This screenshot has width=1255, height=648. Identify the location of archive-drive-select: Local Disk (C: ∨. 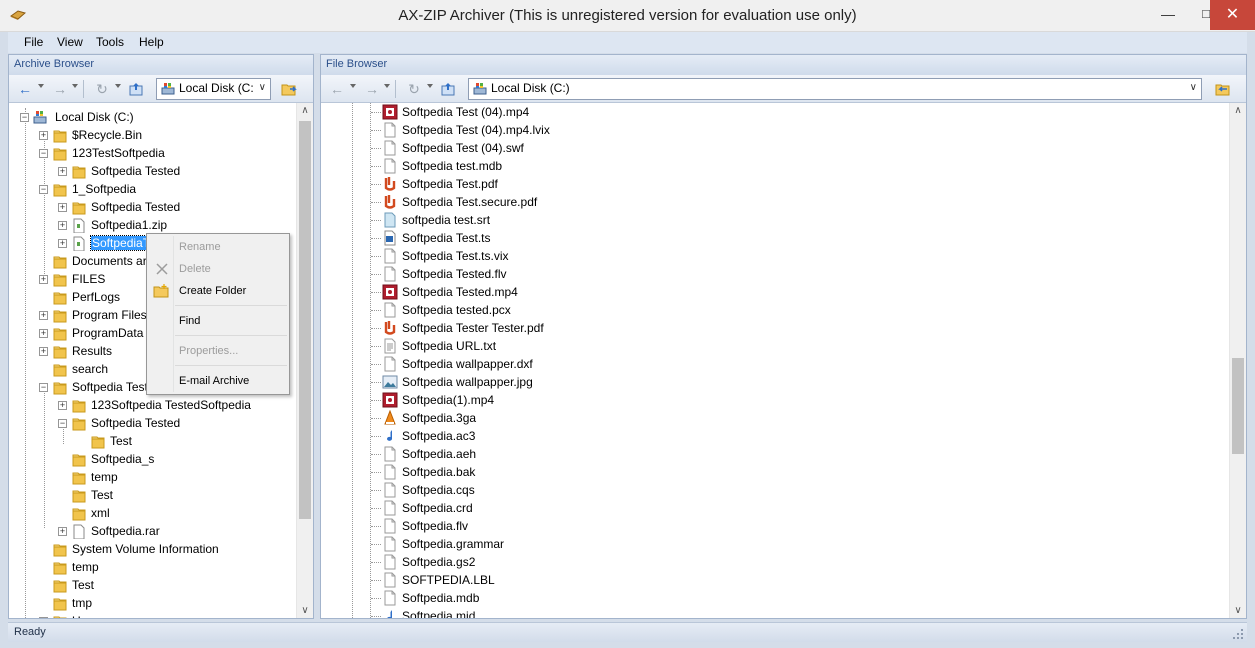
(213, 89).